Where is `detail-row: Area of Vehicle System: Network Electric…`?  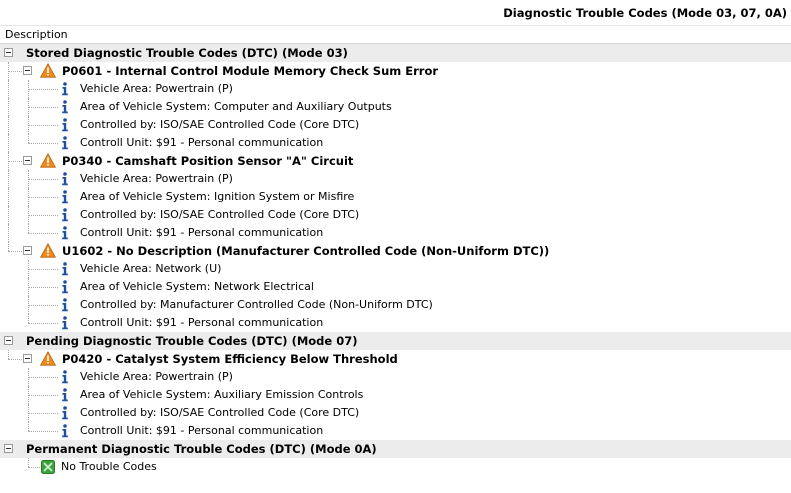 detail-row: Area of Vehicle System: Network Electric… is located at coordinates (395, 287).